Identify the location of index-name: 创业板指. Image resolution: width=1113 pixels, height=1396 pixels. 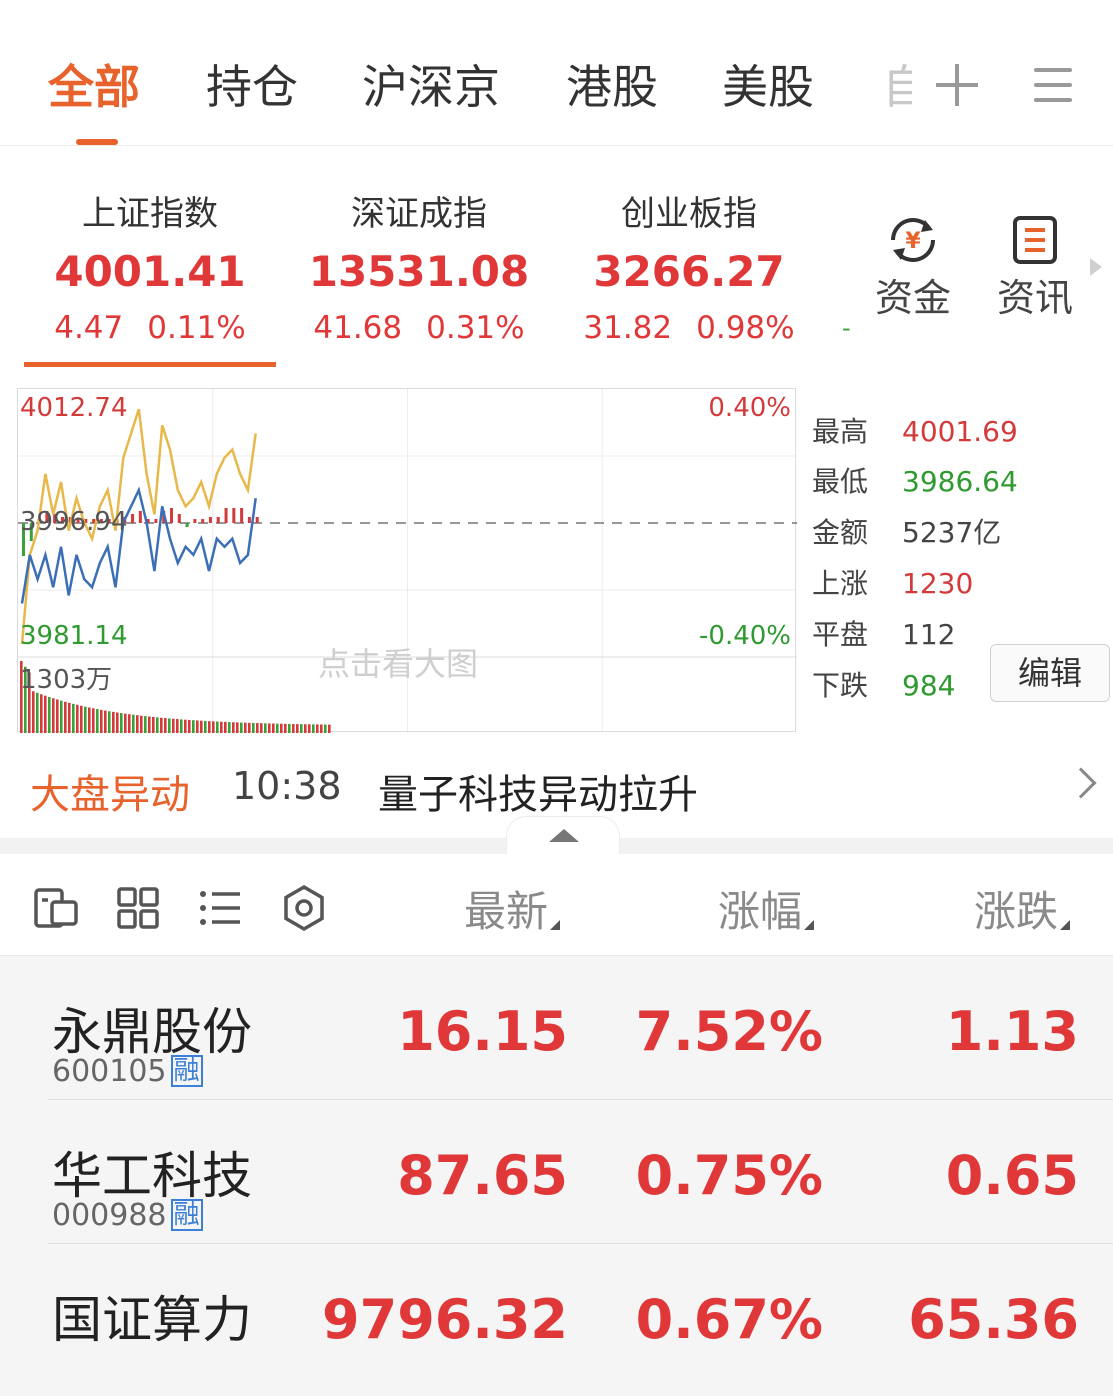
(689, 214).